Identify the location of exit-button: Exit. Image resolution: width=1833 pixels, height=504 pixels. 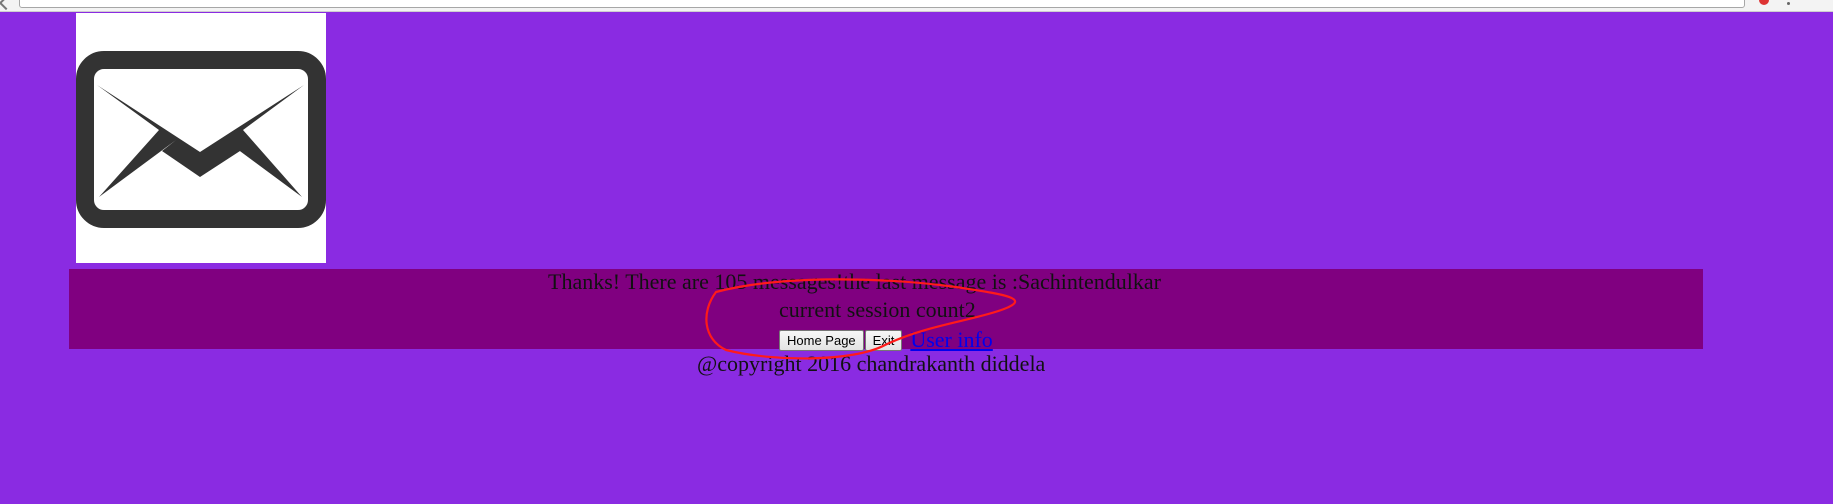
(883, 340).